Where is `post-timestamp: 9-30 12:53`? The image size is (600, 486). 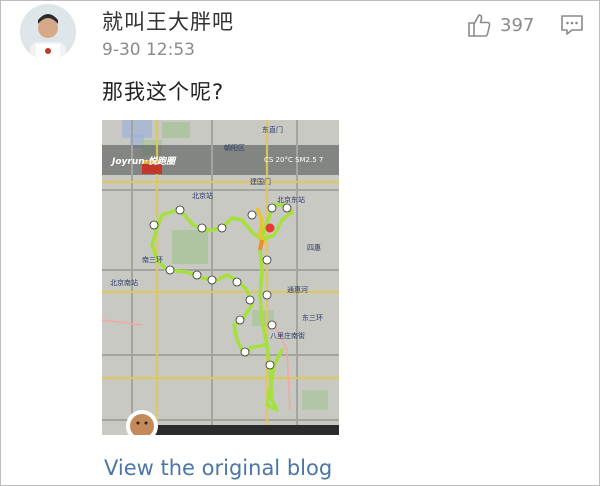 post-timestamp: 9-30 12:53 is located at coordinates (148, 50).